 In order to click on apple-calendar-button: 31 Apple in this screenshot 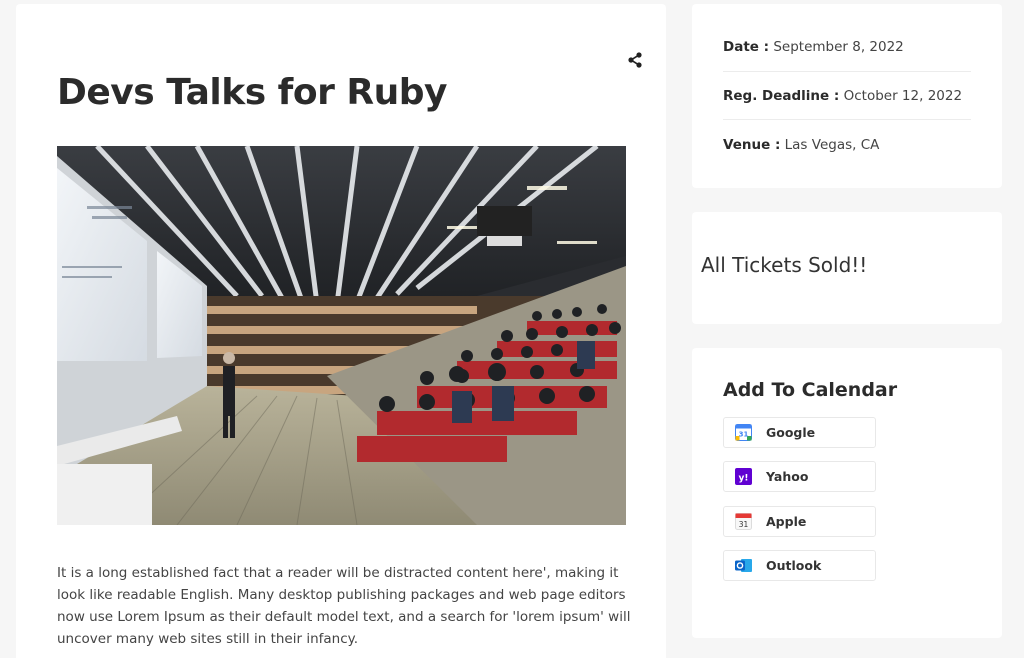, I will do `click(799, 521)`.